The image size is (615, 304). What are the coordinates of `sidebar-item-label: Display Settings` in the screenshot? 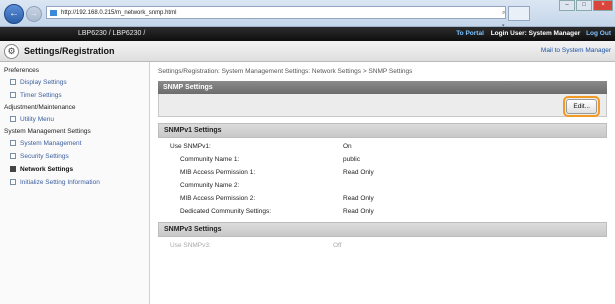 It's located at (43, 82).